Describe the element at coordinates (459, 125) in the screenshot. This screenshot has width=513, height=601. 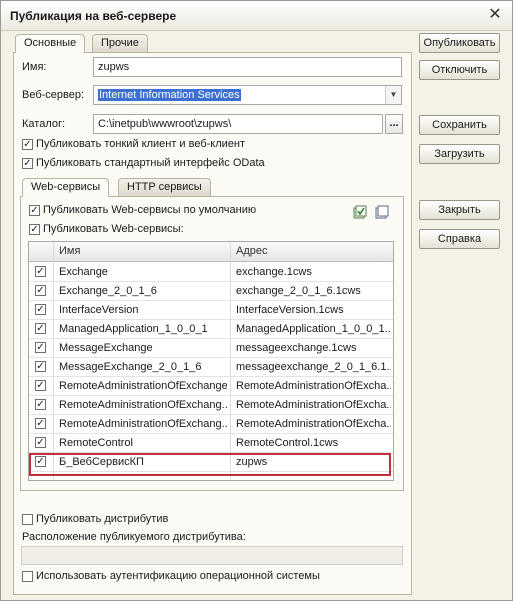
I see `save-button: Сохранить` at that location.